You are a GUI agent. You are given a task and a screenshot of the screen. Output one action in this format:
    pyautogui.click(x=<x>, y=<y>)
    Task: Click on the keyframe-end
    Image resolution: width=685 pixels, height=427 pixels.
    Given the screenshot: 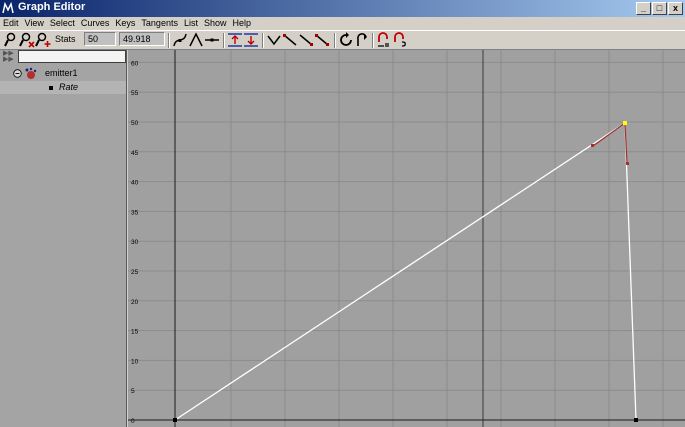 What is the action you would take?
    pyautogui.click(x=636, y=420)
    